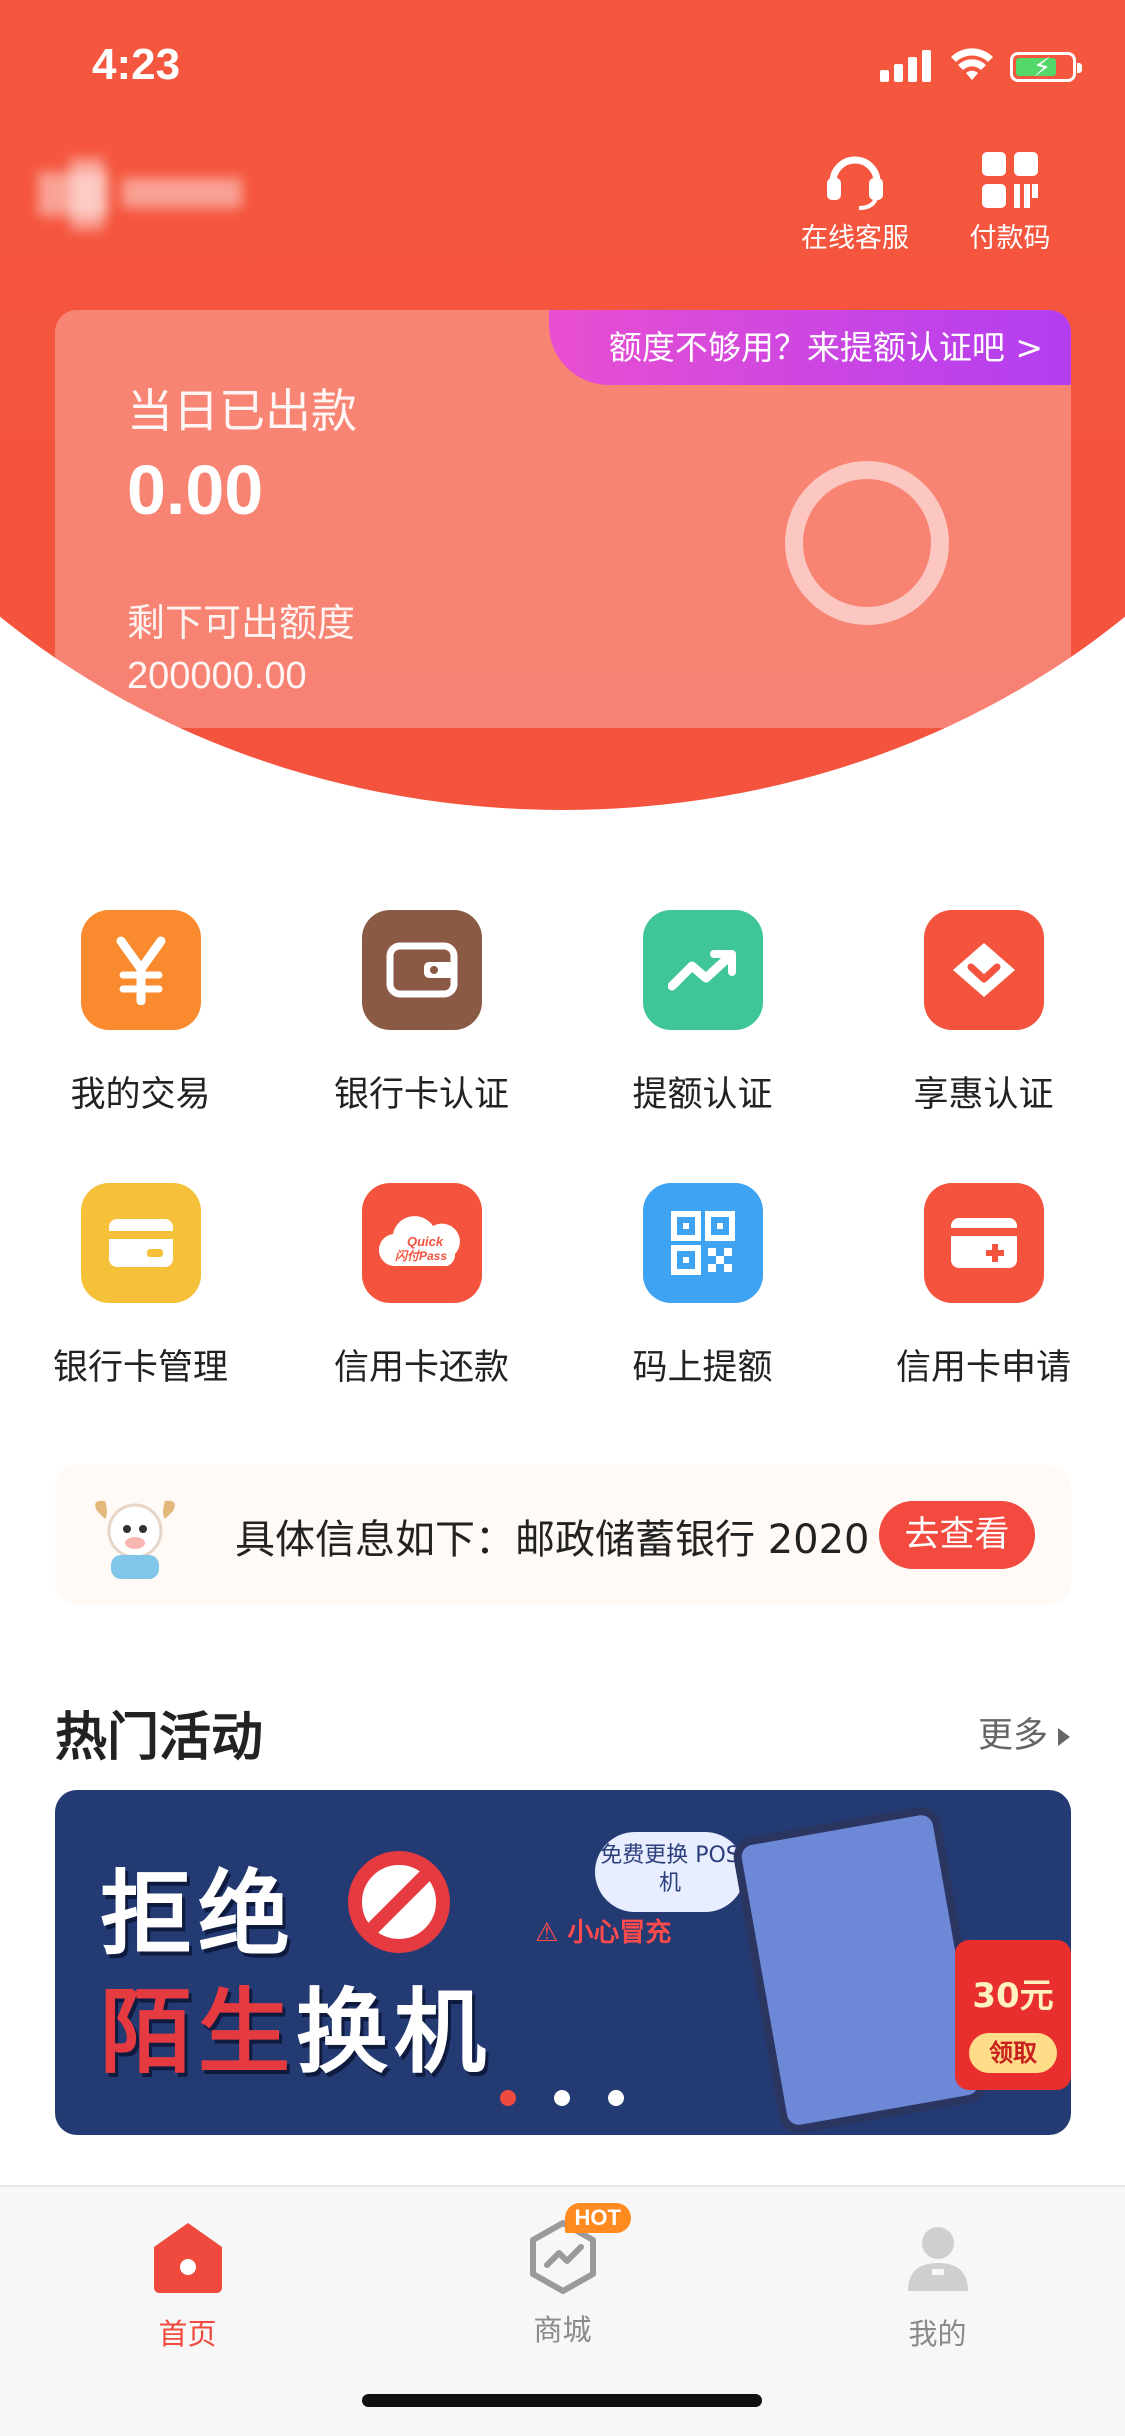 The height and width of the screenshot is (2436, 1125). I want to click on grid-item-card-repay: Quick 闪付Pass 信用卡还款, so click(421, 1286).